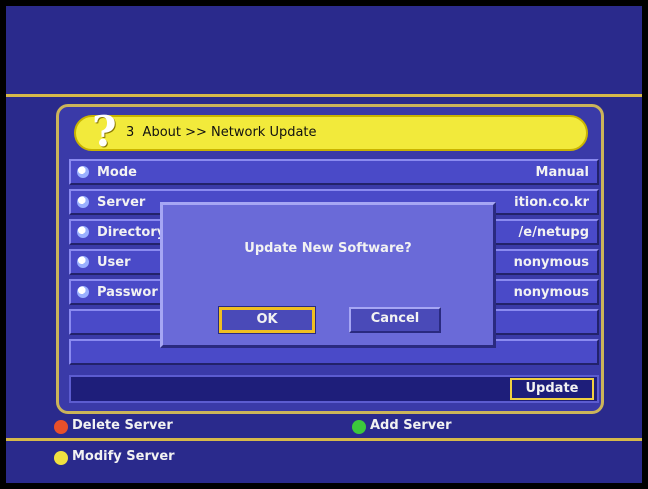 This screenshot has height=489, width=648. I want to click on question-mark-icon: ?, so click(104, 131).